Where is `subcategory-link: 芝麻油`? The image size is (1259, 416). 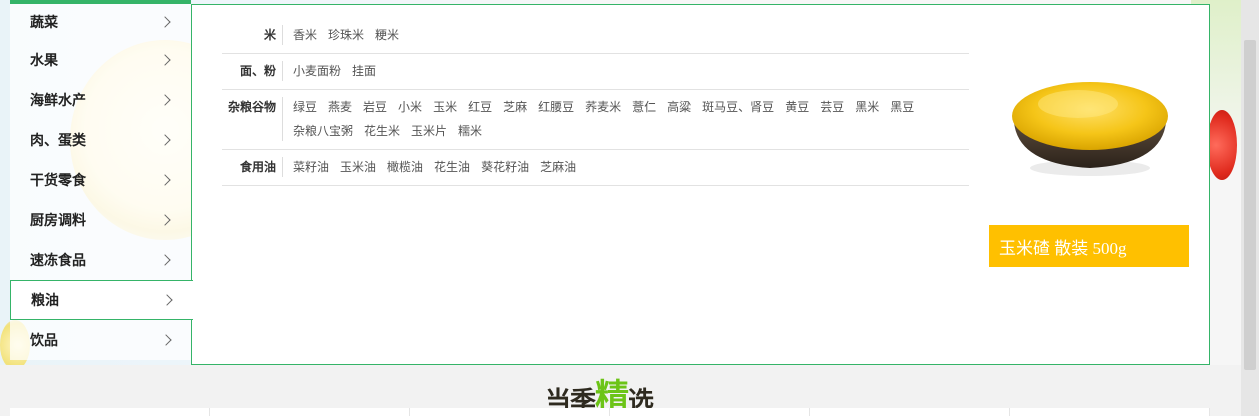
subcategory-link: 芝麻油 is located at coordinates (558, 167).